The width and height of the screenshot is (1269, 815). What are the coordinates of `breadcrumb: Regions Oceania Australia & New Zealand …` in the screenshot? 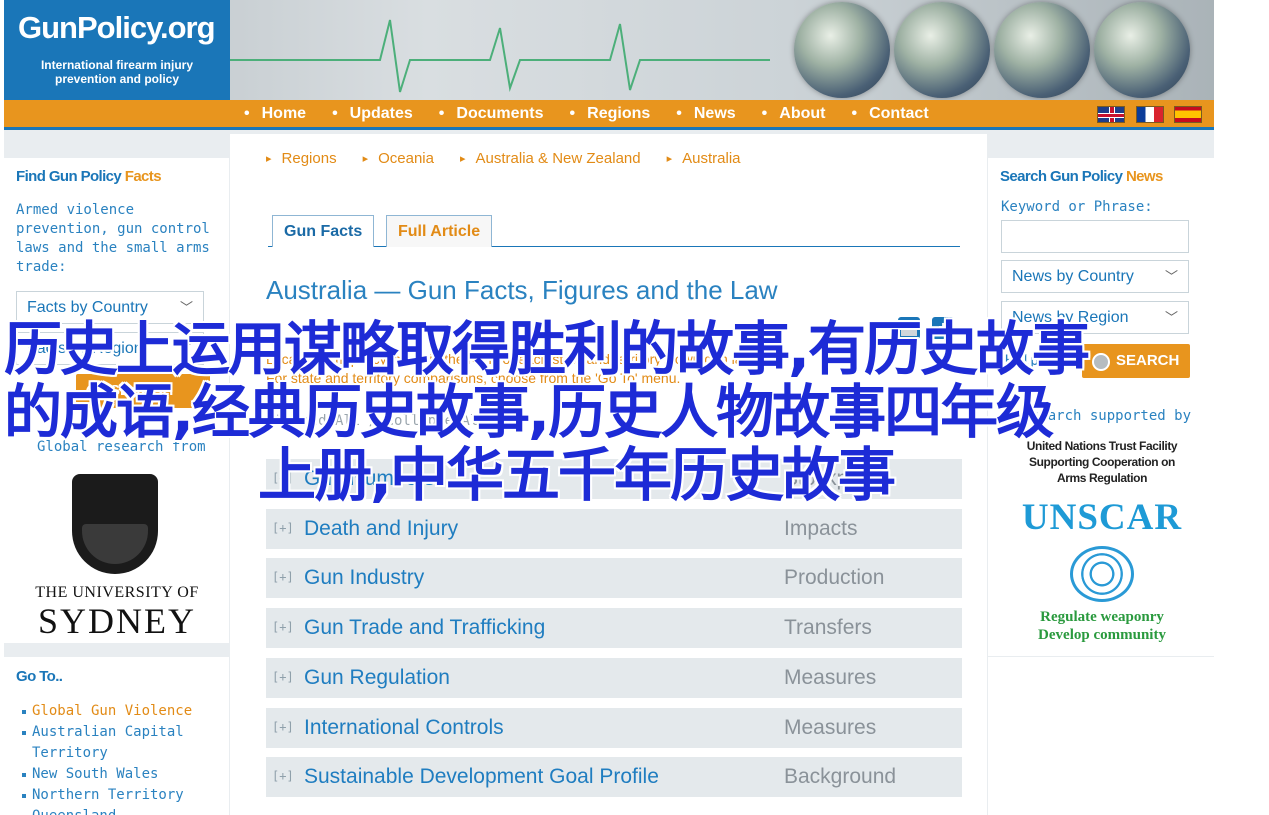 It's located at (516, 158).